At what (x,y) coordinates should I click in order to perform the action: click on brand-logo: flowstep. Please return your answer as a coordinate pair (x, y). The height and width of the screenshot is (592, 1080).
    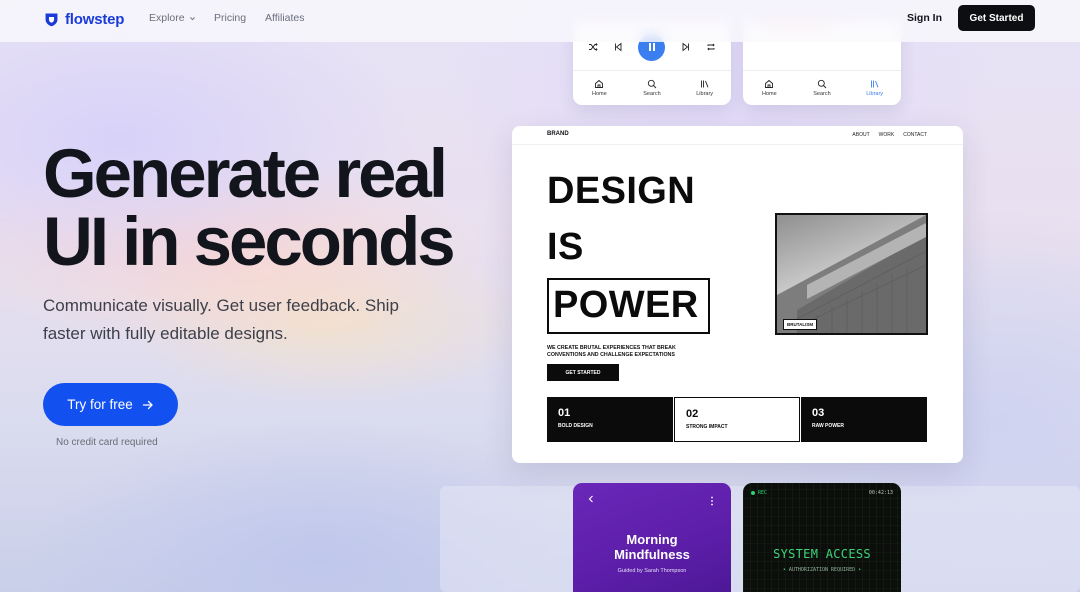
    Looking at the image, I should click on (83, 19).